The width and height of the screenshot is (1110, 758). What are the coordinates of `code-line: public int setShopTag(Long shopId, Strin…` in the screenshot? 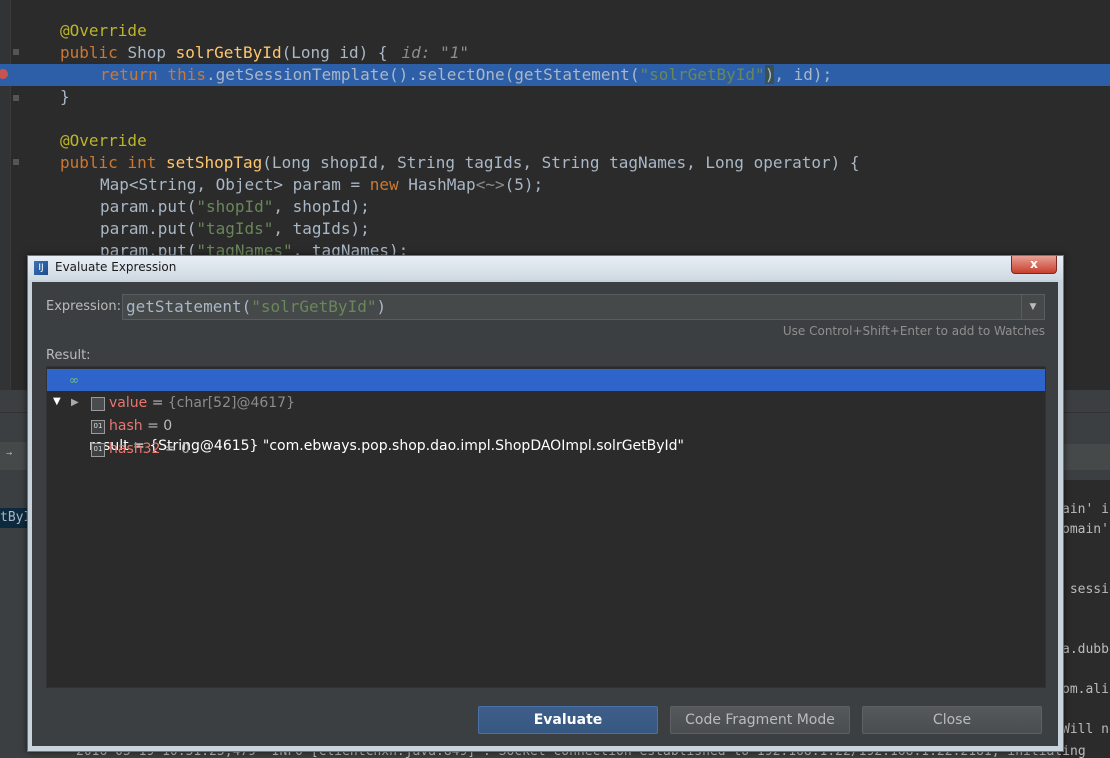 It's located at (555, 163).